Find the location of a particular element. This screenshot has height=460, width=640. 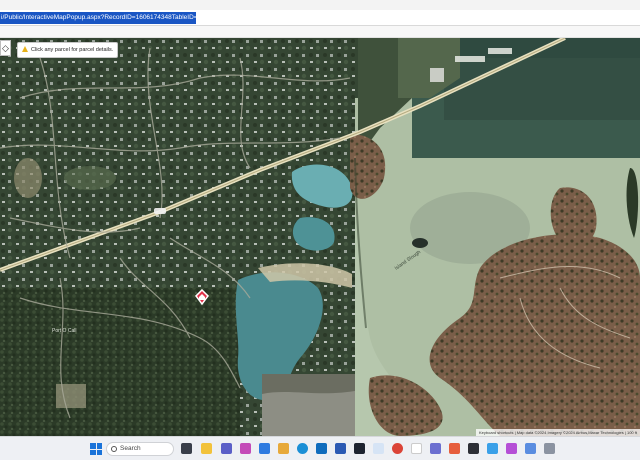

windows-taskbar: Search is located at coordinates (320, 448).